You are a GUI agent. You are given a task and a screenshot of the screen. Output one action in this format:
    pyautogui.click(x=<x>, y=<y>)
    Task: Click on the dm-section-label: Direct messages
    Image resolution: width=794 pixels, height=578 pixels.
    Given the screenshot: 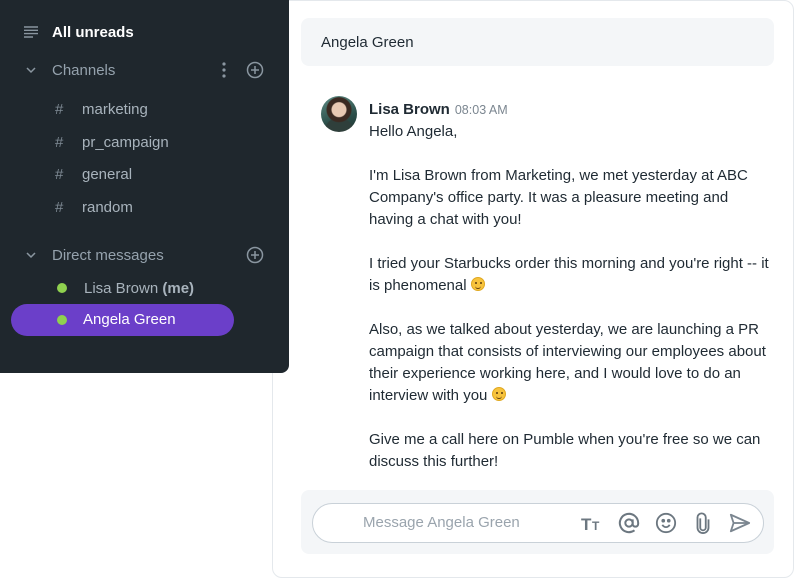 What is the action you would take?
    pyautogui.click(x=108, y=255)
    